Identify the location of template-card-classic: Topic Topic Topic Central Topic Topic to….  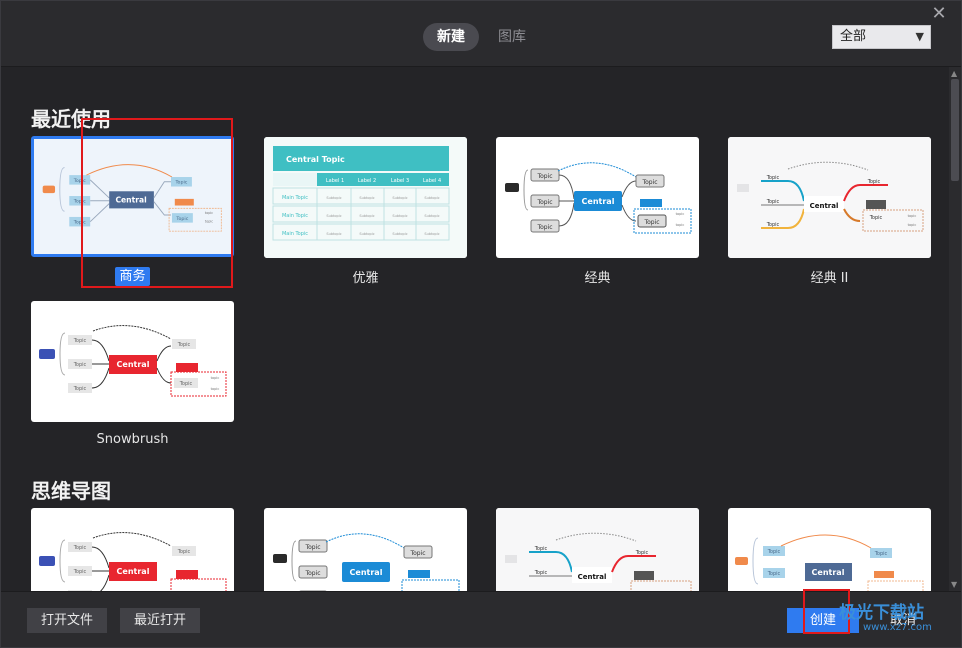
(597, 197).